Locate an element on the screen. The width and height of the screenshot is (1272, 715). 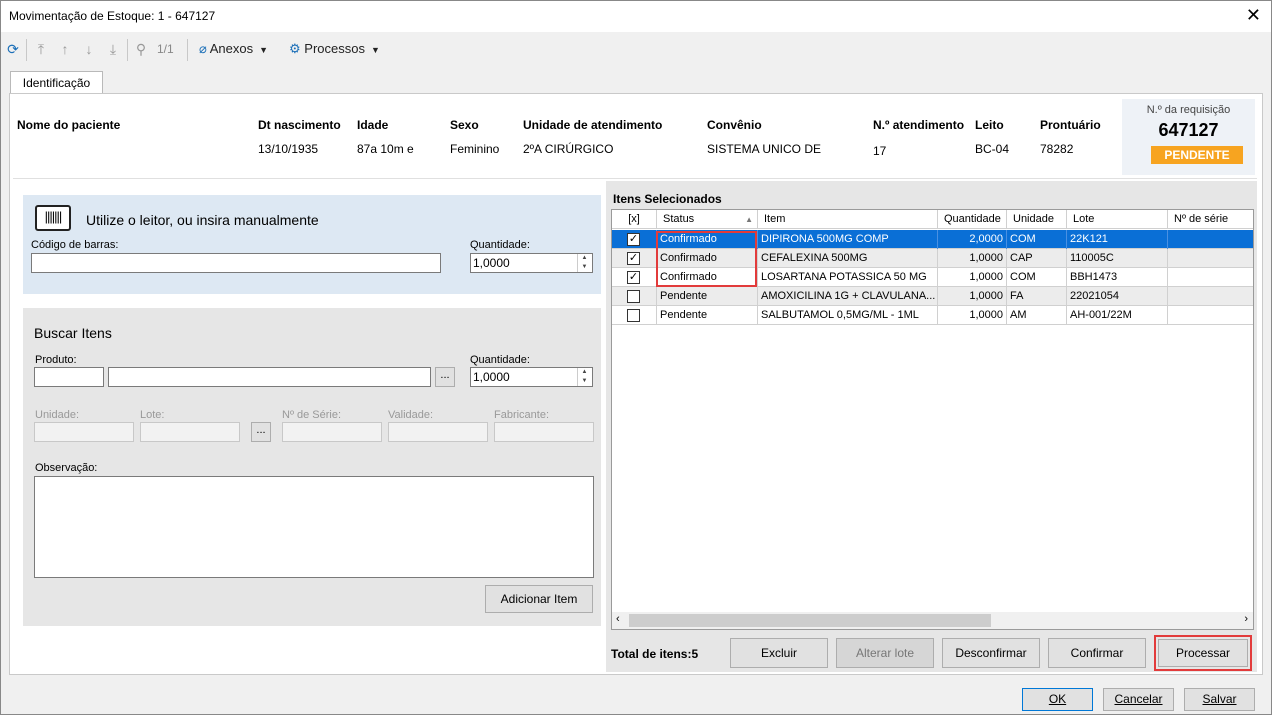
processos-label: Processos is located at coordinates (334, 48).